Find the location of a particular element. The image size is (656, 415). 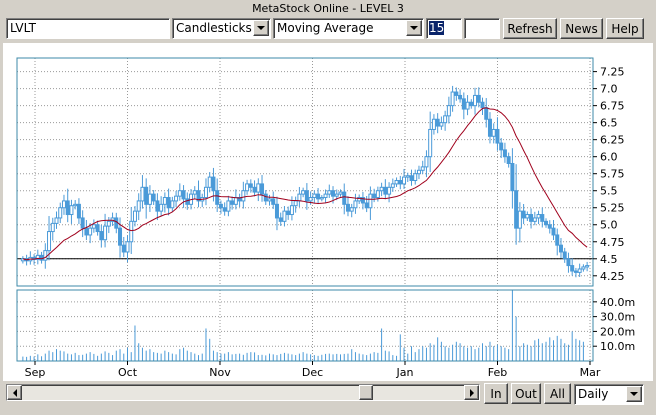

date-tick-label: Jan is located at coordinates (405, 372).